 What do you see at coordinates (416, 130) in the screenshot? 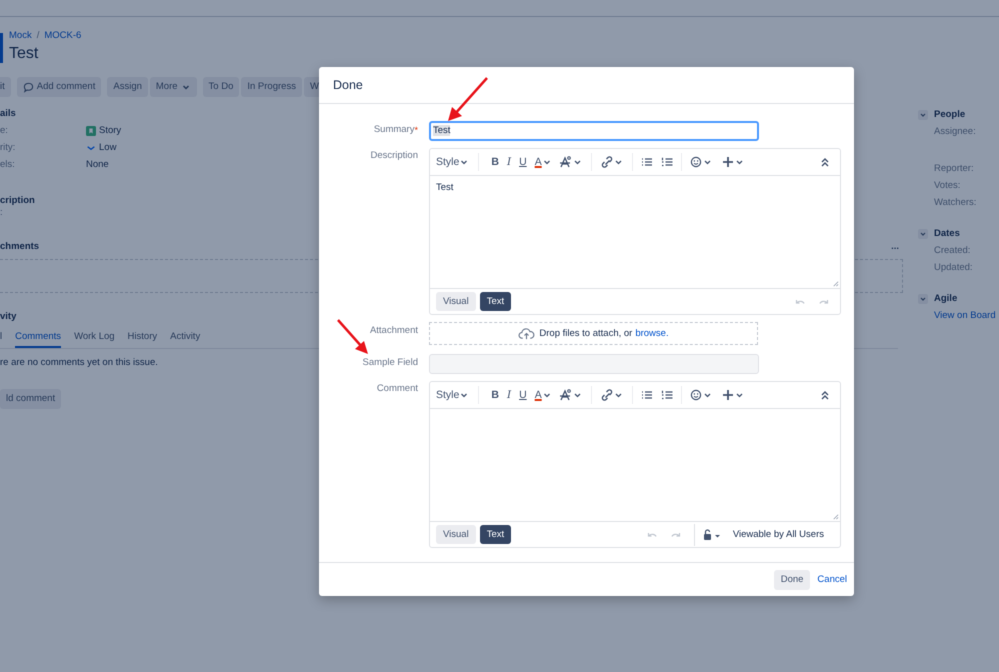
I see `required-mark: *` at bounding box center [416, 130].